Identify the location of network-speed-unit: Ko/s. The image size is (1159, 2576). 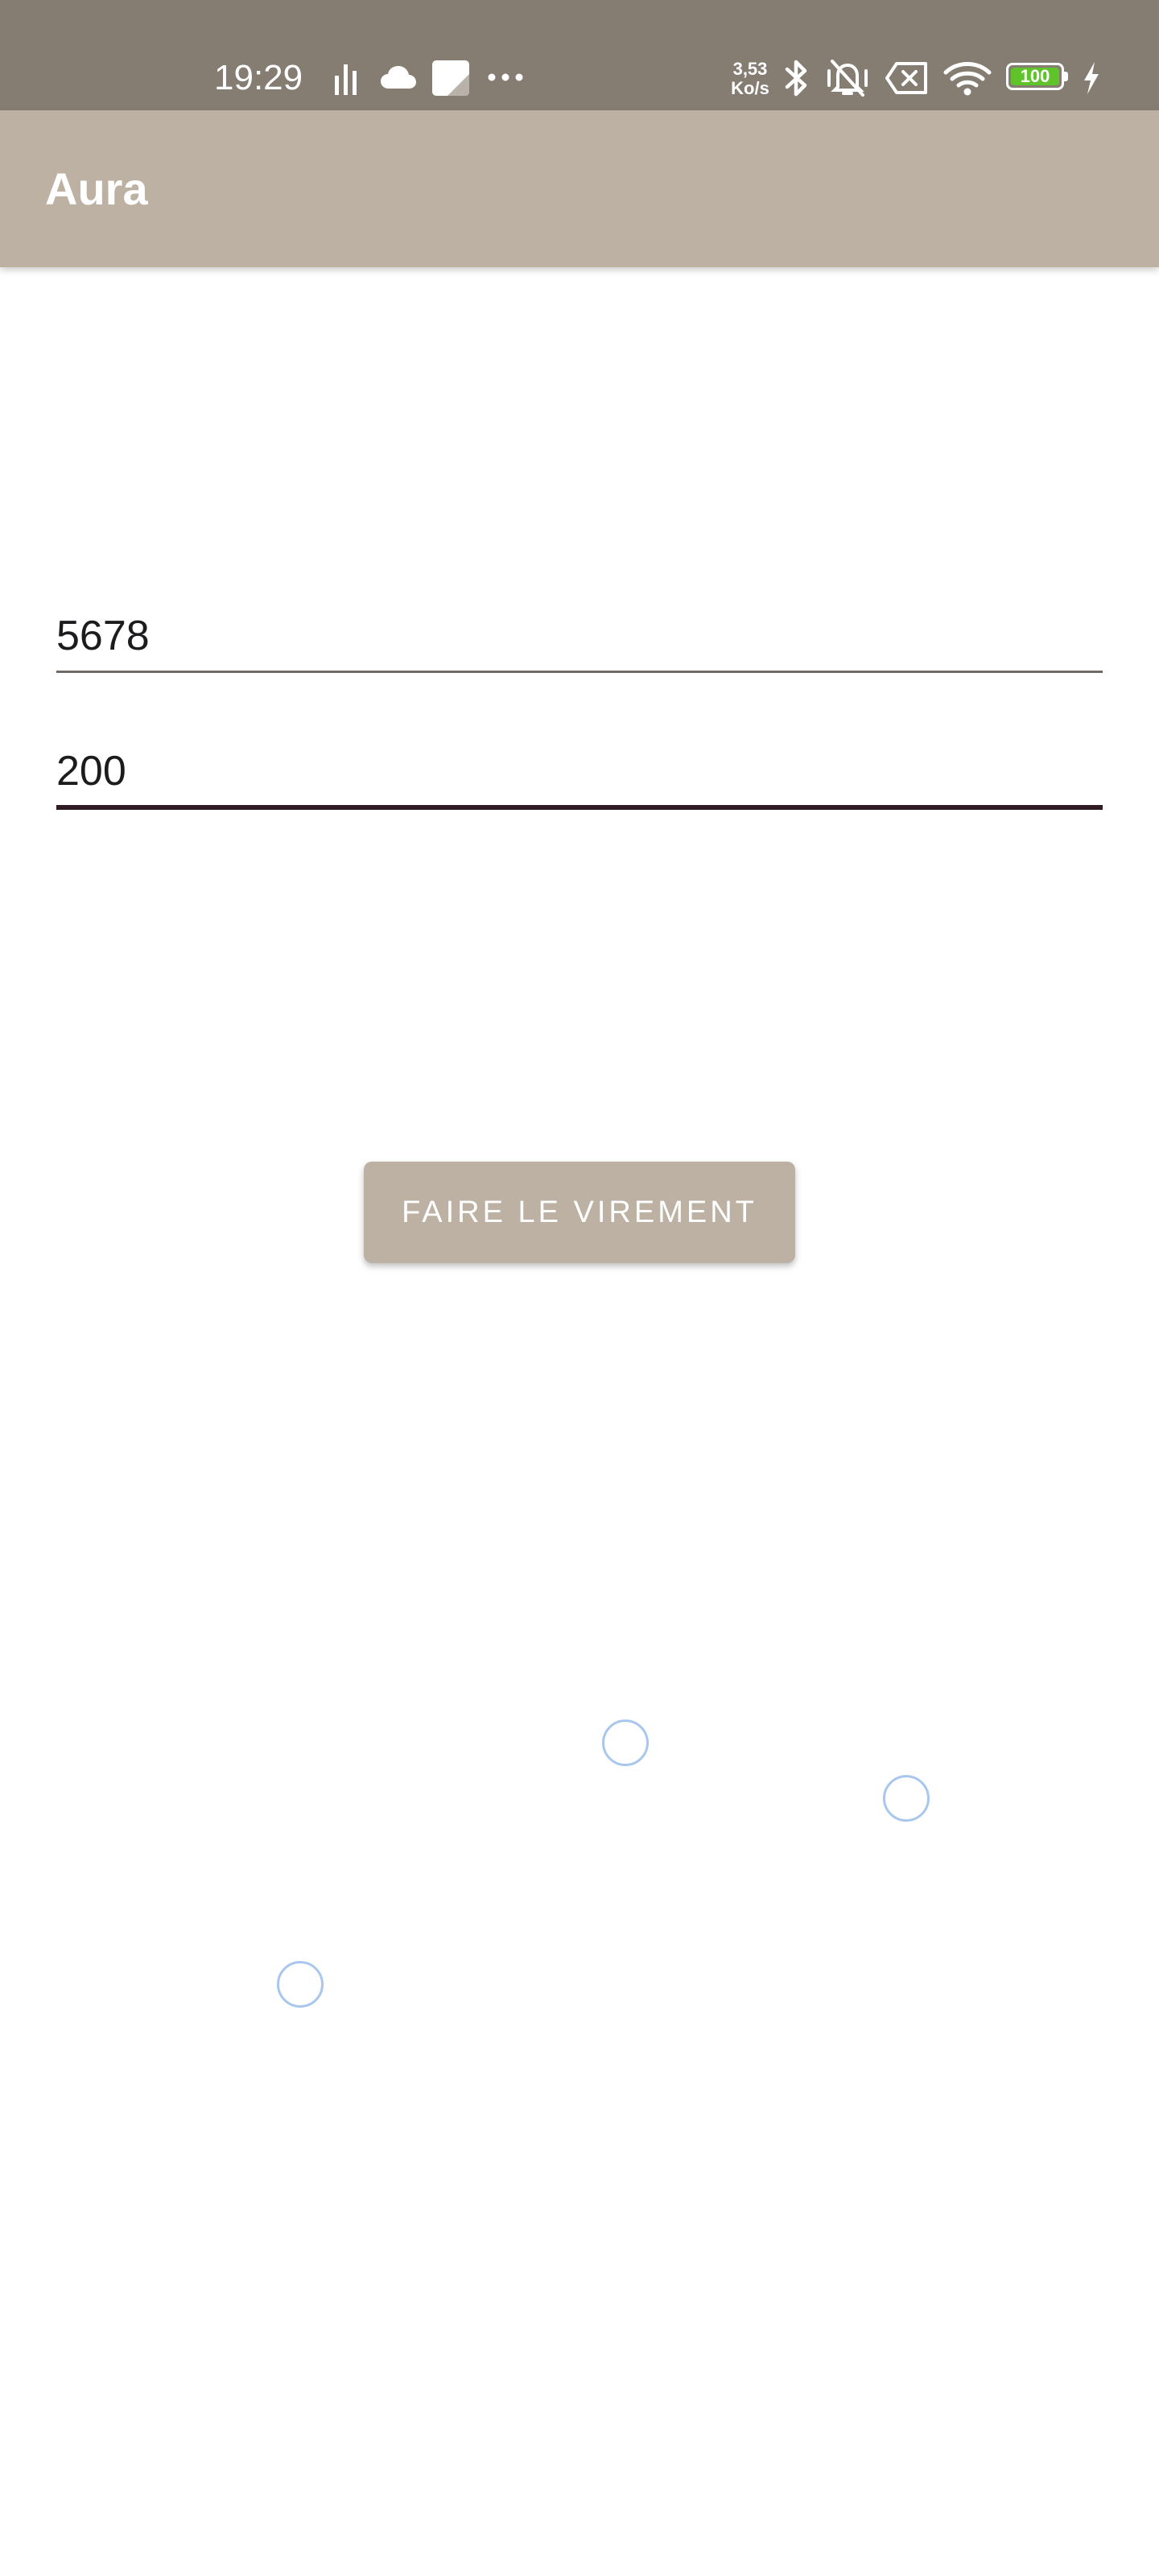
(750, 88).